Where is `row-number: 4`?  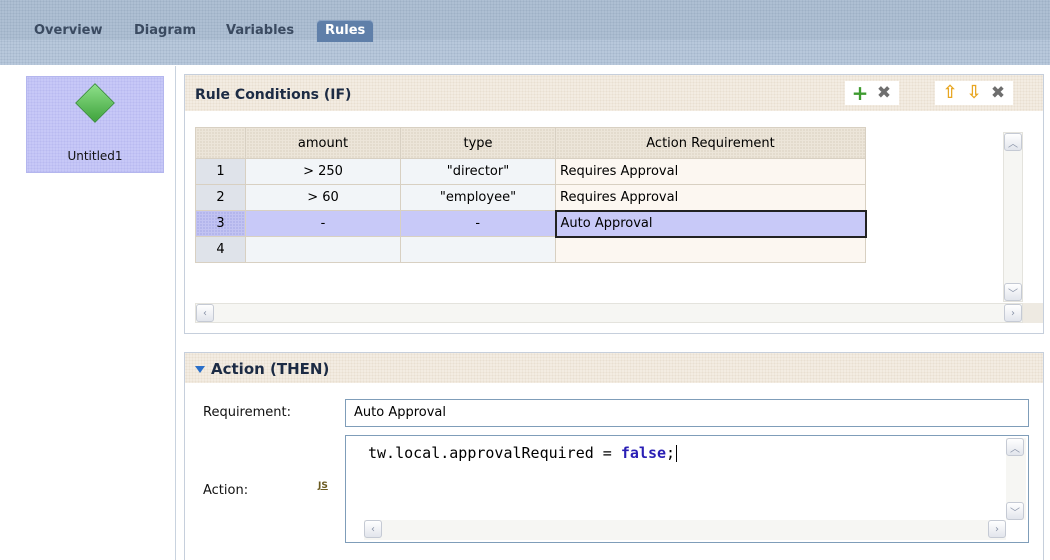
row-number: 4 is located at coordinates (220, 249).